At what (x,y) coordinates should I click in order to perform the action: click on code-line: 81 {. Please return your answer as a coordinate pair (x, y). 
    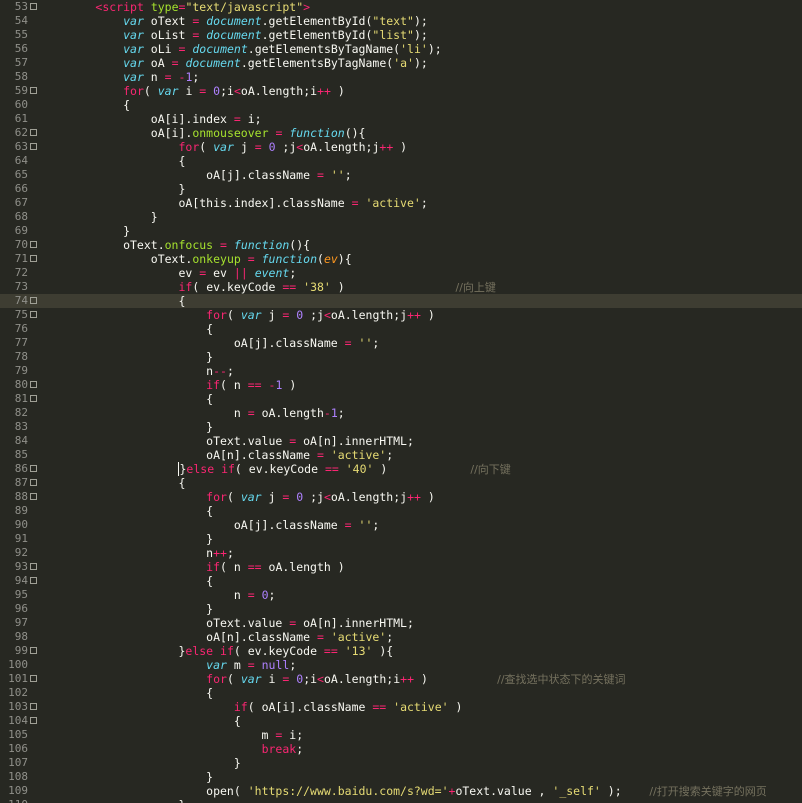
    Looking at the image, I should click on (401, 399).